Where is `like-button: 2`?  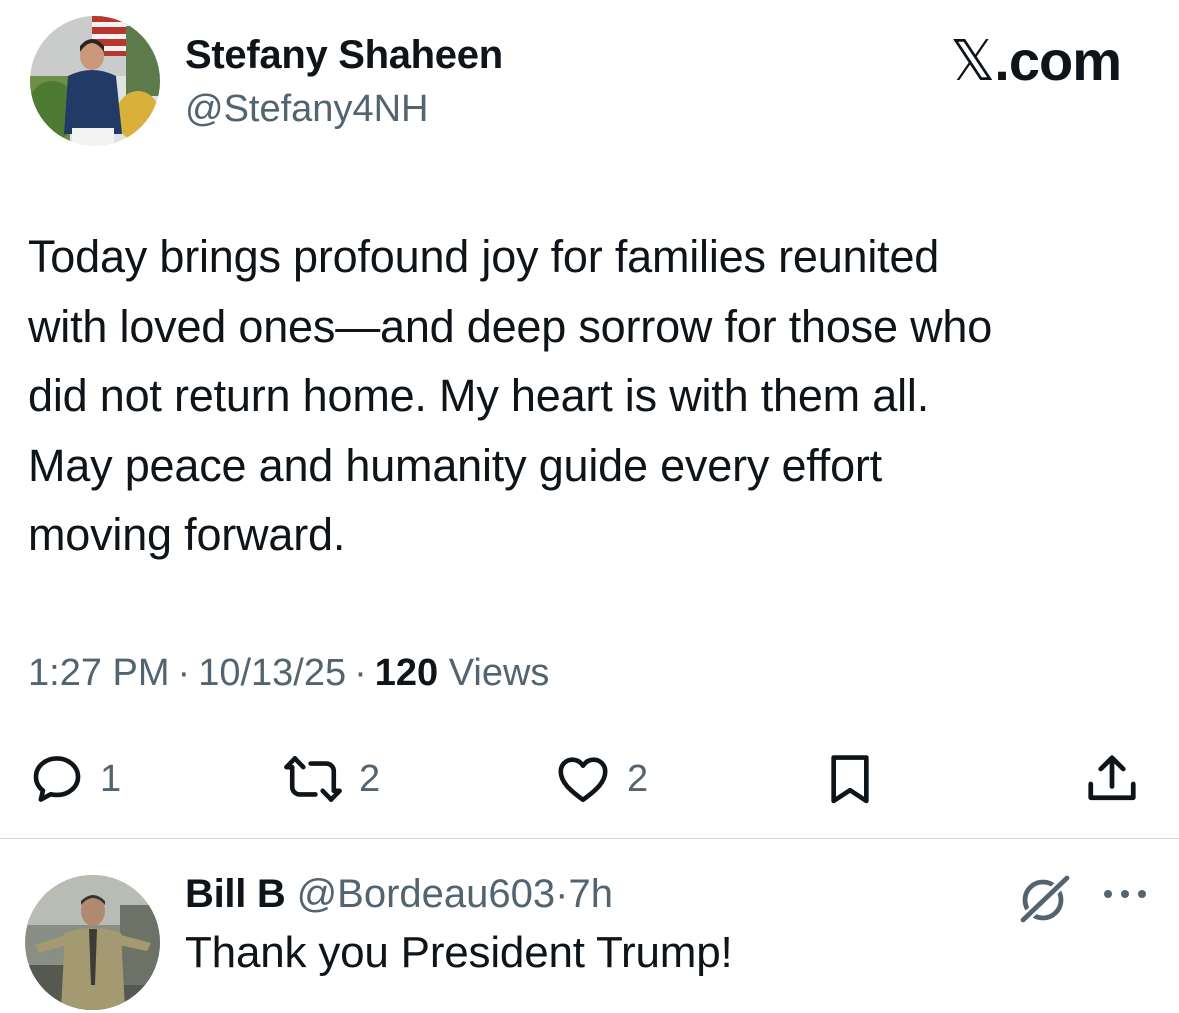 like-button: 2 is located at coordinates (600, 779).